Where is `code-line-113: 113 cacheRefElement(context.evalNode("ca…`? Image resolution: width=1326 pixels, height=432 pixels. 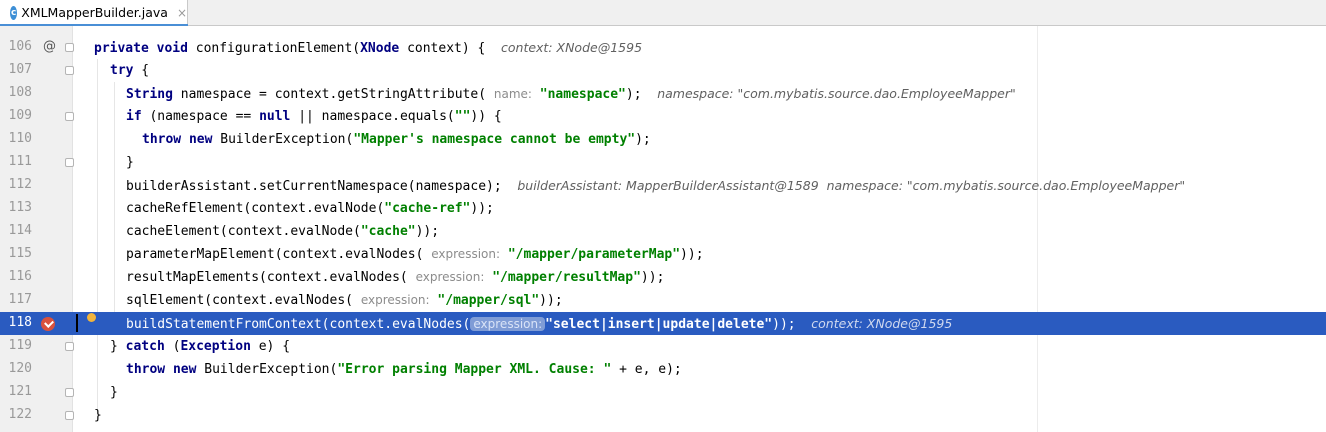 code-line-113: 113 cacheRefElement(context.evalNode("ca… is located at coordinates (663, 208).